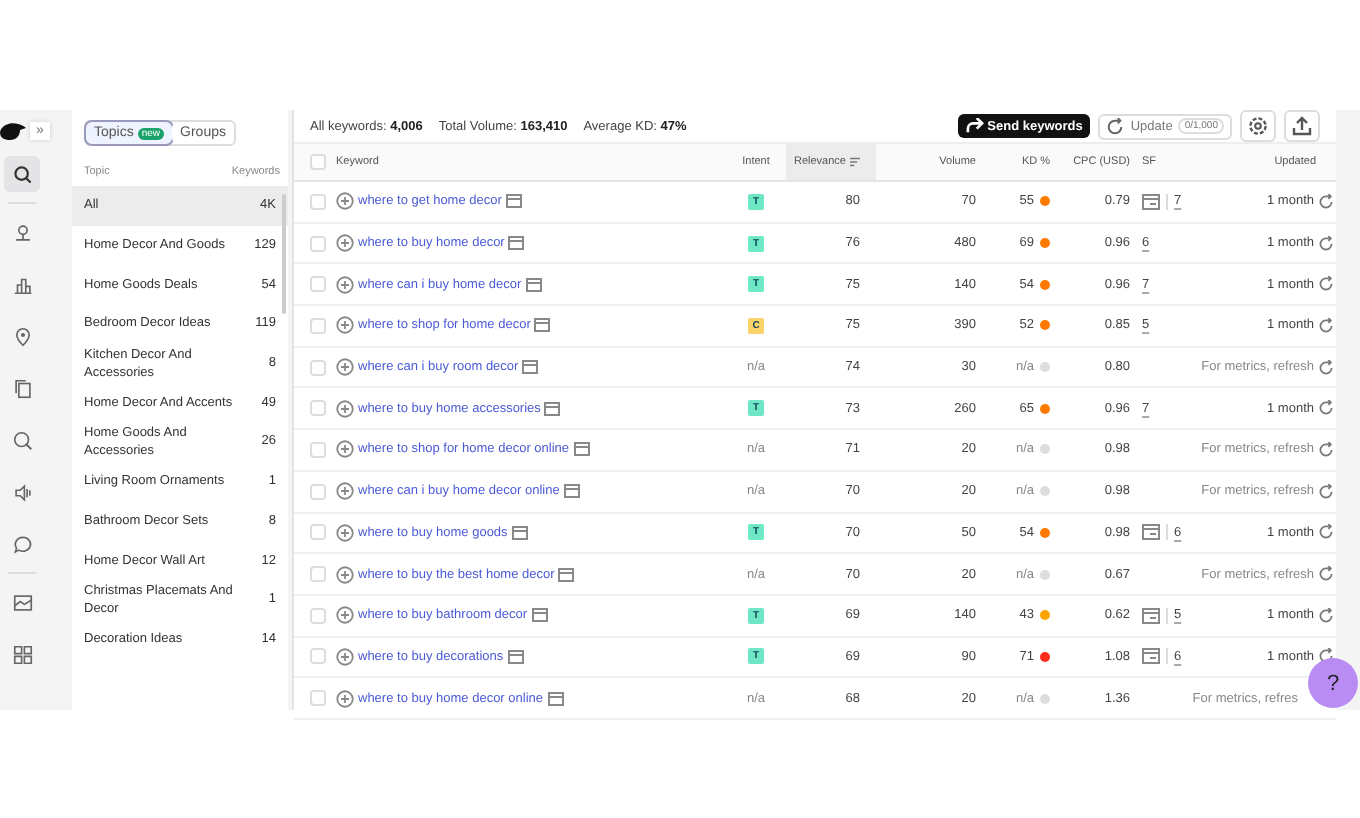  I want to click on export-button, so click(1302, 126).